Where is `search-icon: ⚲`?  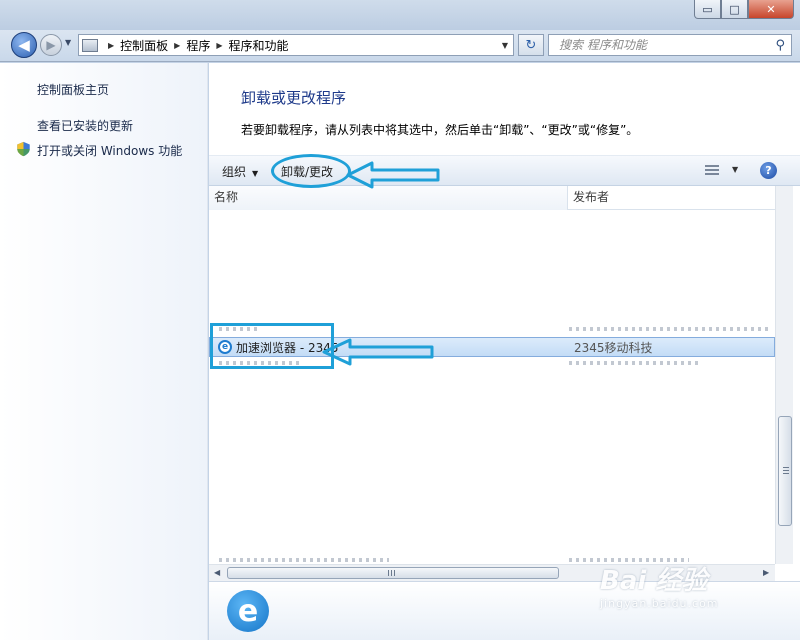
search-icon: ⚲ is located at coordinates (780, 45).